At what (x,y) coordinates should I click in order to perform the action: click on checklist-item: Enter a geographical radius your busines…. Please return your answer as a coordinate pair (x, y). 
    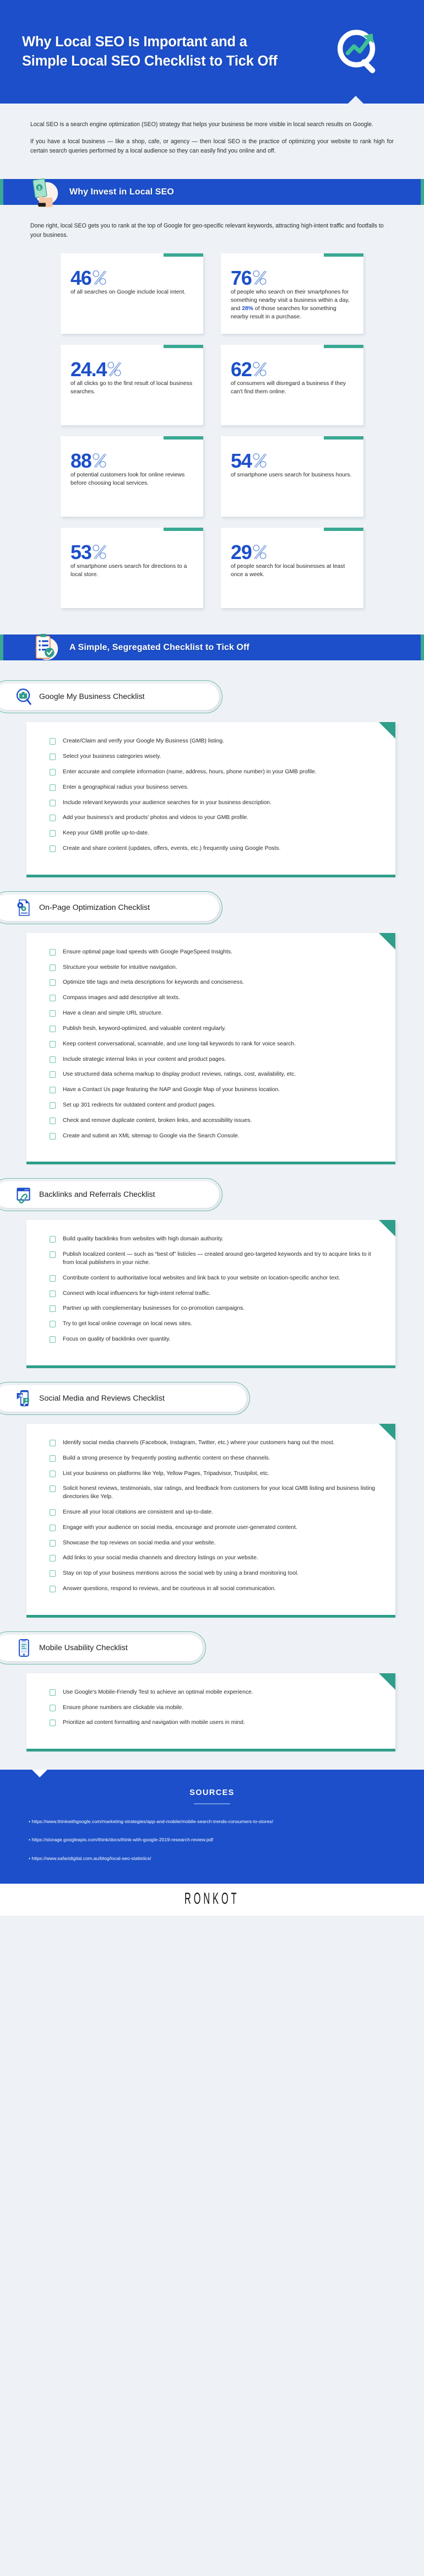
    Looking at the image, I should click on (213, 788).